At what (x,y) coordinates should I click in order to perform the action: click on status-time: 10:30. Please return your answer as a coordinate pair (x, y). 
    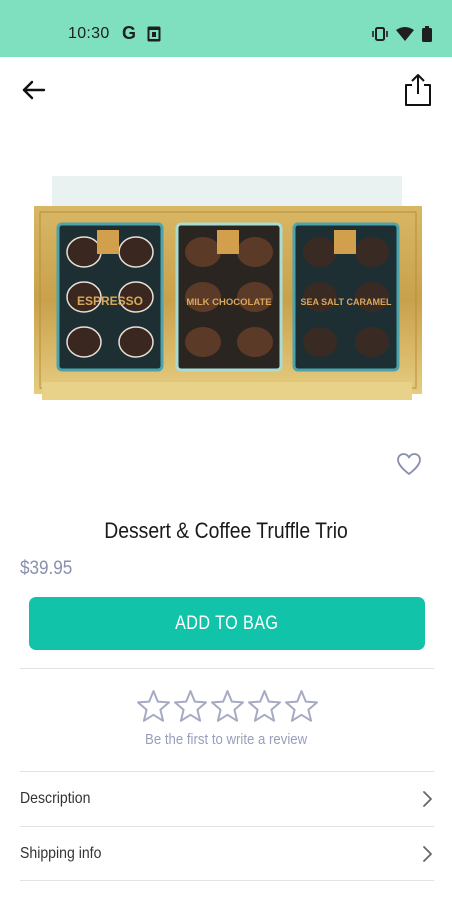
    Looking at the image, I should click on (89, 33).